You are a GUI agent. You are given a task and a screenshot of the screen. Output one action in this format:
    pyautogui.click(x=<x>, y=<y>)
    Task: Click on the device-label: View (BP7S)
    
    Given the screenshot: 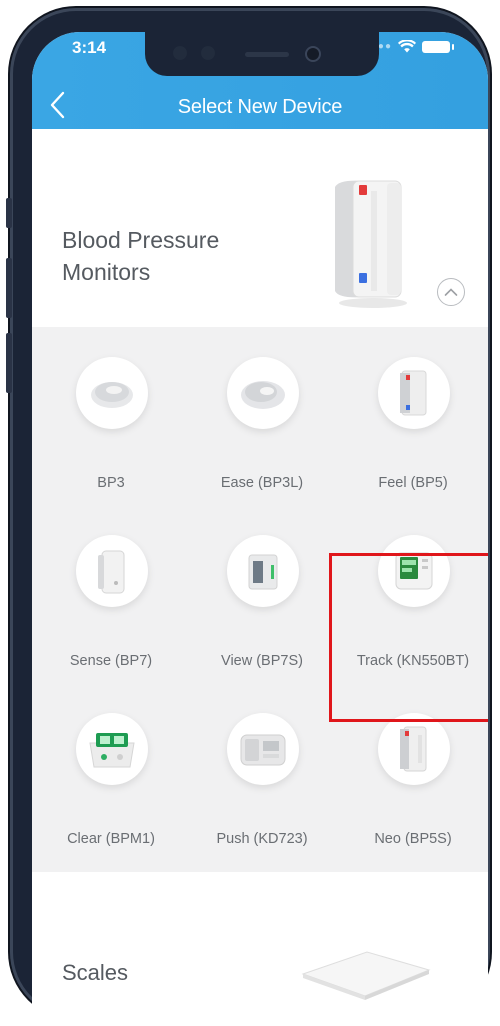 What is the action you would take?
    pyautogui.click(x=262, y=661)
    